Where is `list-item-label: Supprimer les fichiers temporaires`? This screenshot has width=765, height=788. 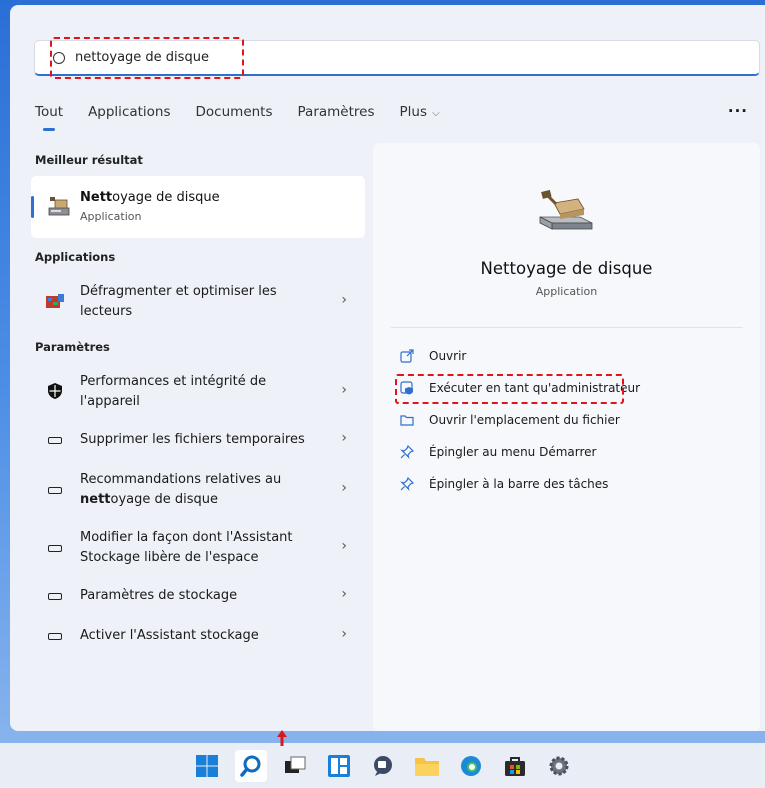 list-item-label: Supprimer les fichiers temporaires is located at coordinates (192, 439).